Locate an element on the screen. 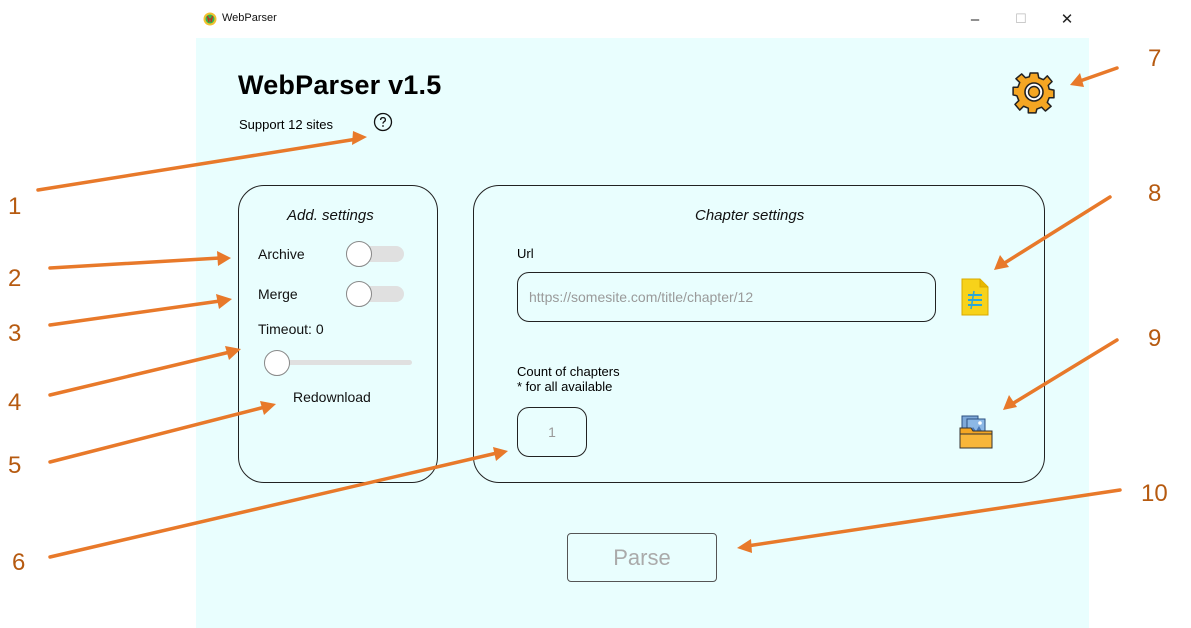  additional-settings-title: Add. settings is located at coordinates (330, 215).